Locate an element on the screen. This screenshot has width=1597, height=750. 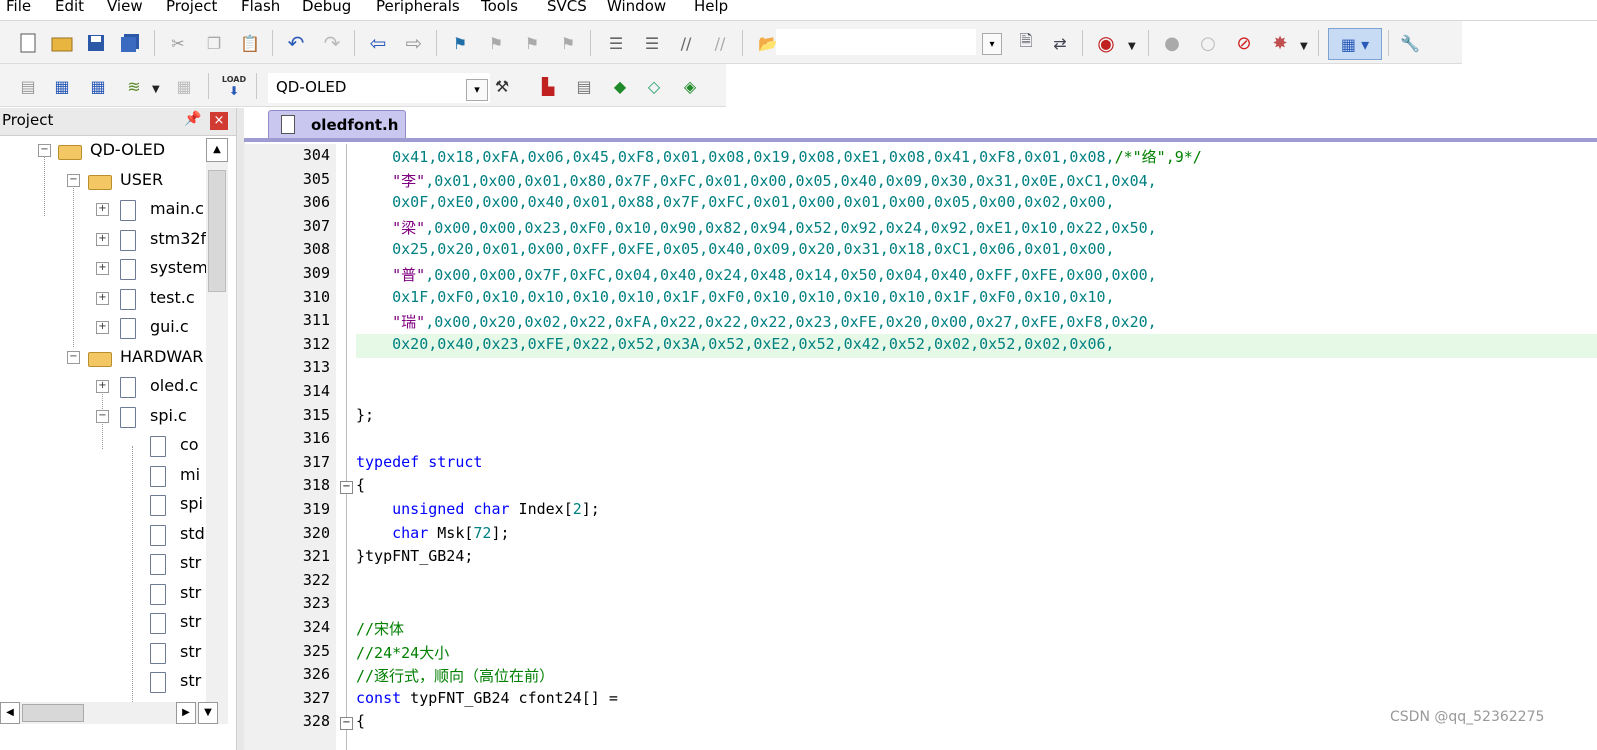
manage-components-icon: ◇ is located at coordinates (654, 86).